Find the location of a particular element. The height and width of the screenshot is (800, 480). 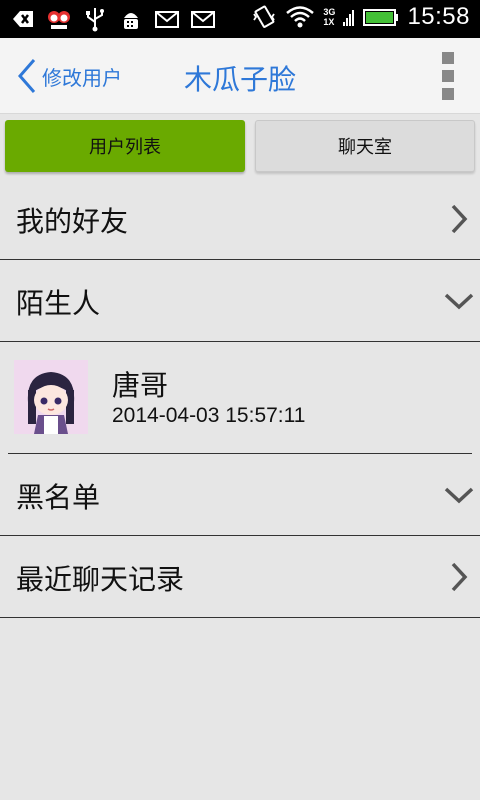

usb-icon is located at coordinates (95, 20).